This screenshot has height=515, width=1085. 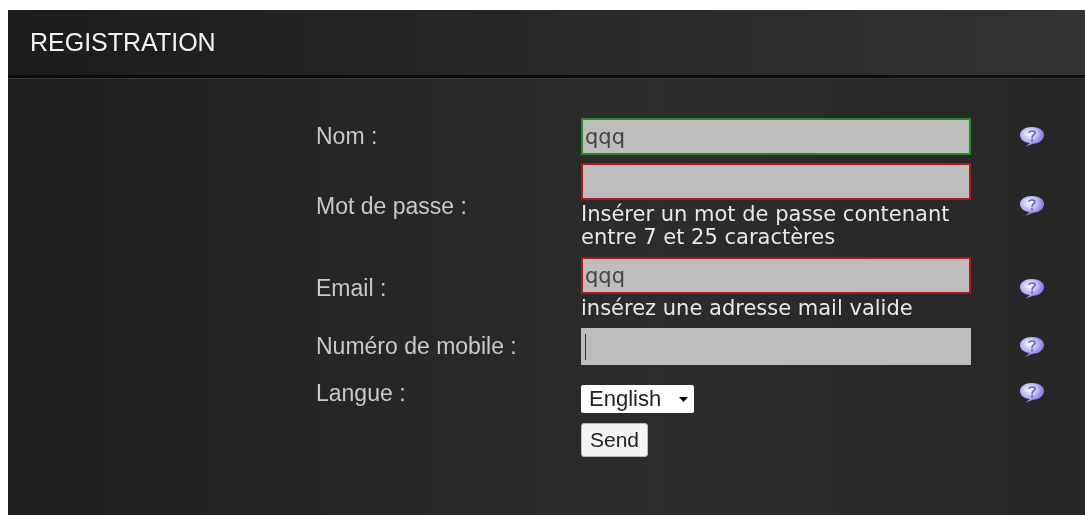 What do you see at coordinates (392, 206) in the screenshot?
I see `field-label: Mot de passe :` at bounding box center [392, 206].